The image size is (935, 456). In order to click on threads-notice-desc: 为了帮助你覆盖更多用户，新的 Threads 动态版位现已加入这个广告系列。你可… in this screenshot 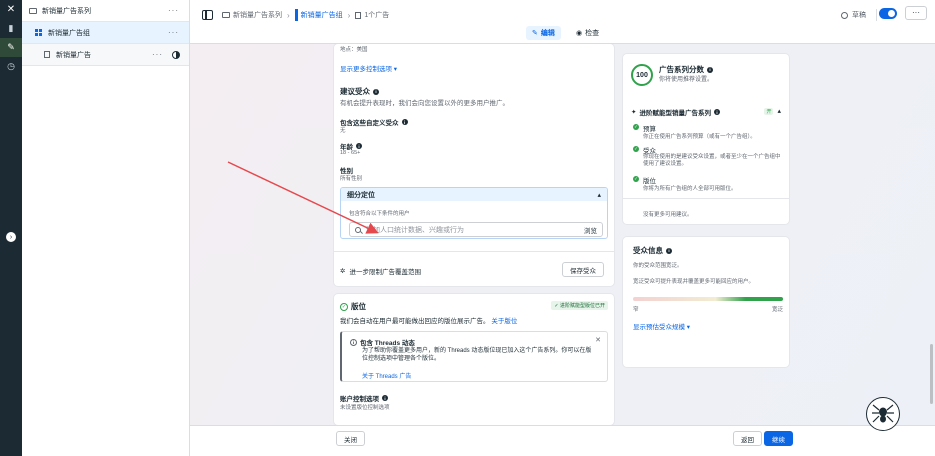, I will do `click(477, 355)`.